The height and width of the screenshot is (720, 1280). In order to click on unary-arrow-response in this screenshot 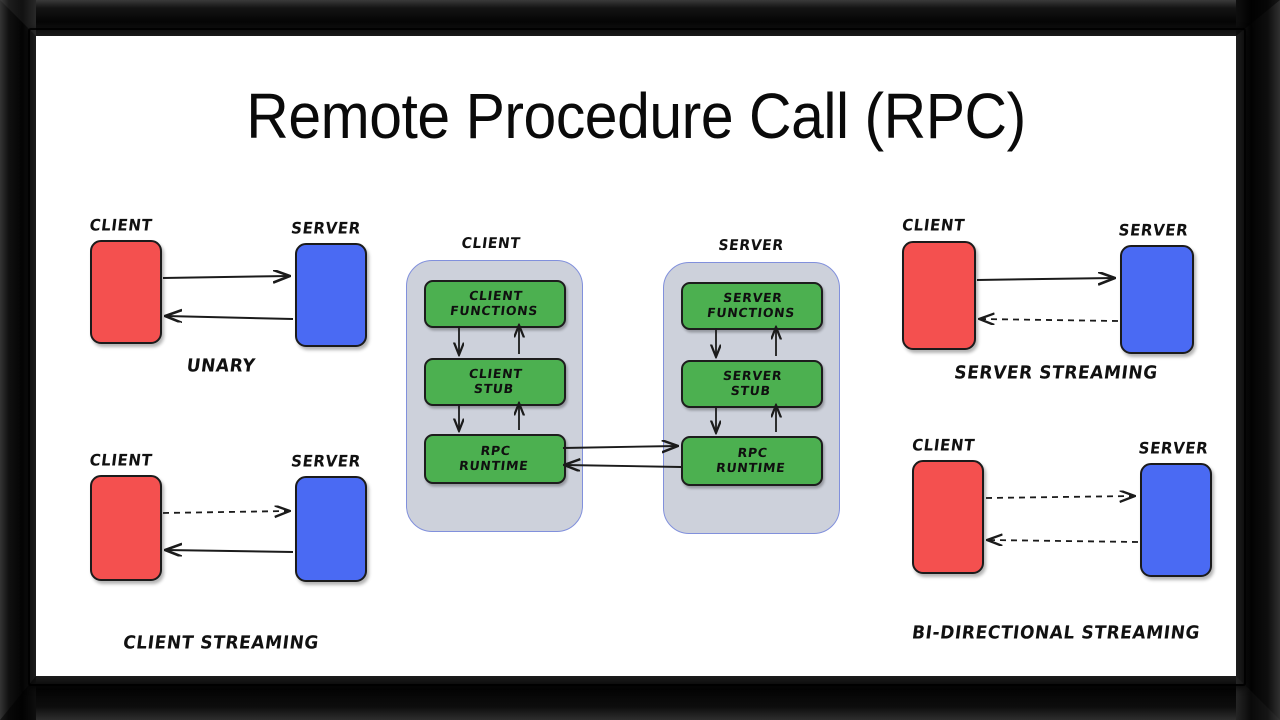, I will do `click(230, 317)`.